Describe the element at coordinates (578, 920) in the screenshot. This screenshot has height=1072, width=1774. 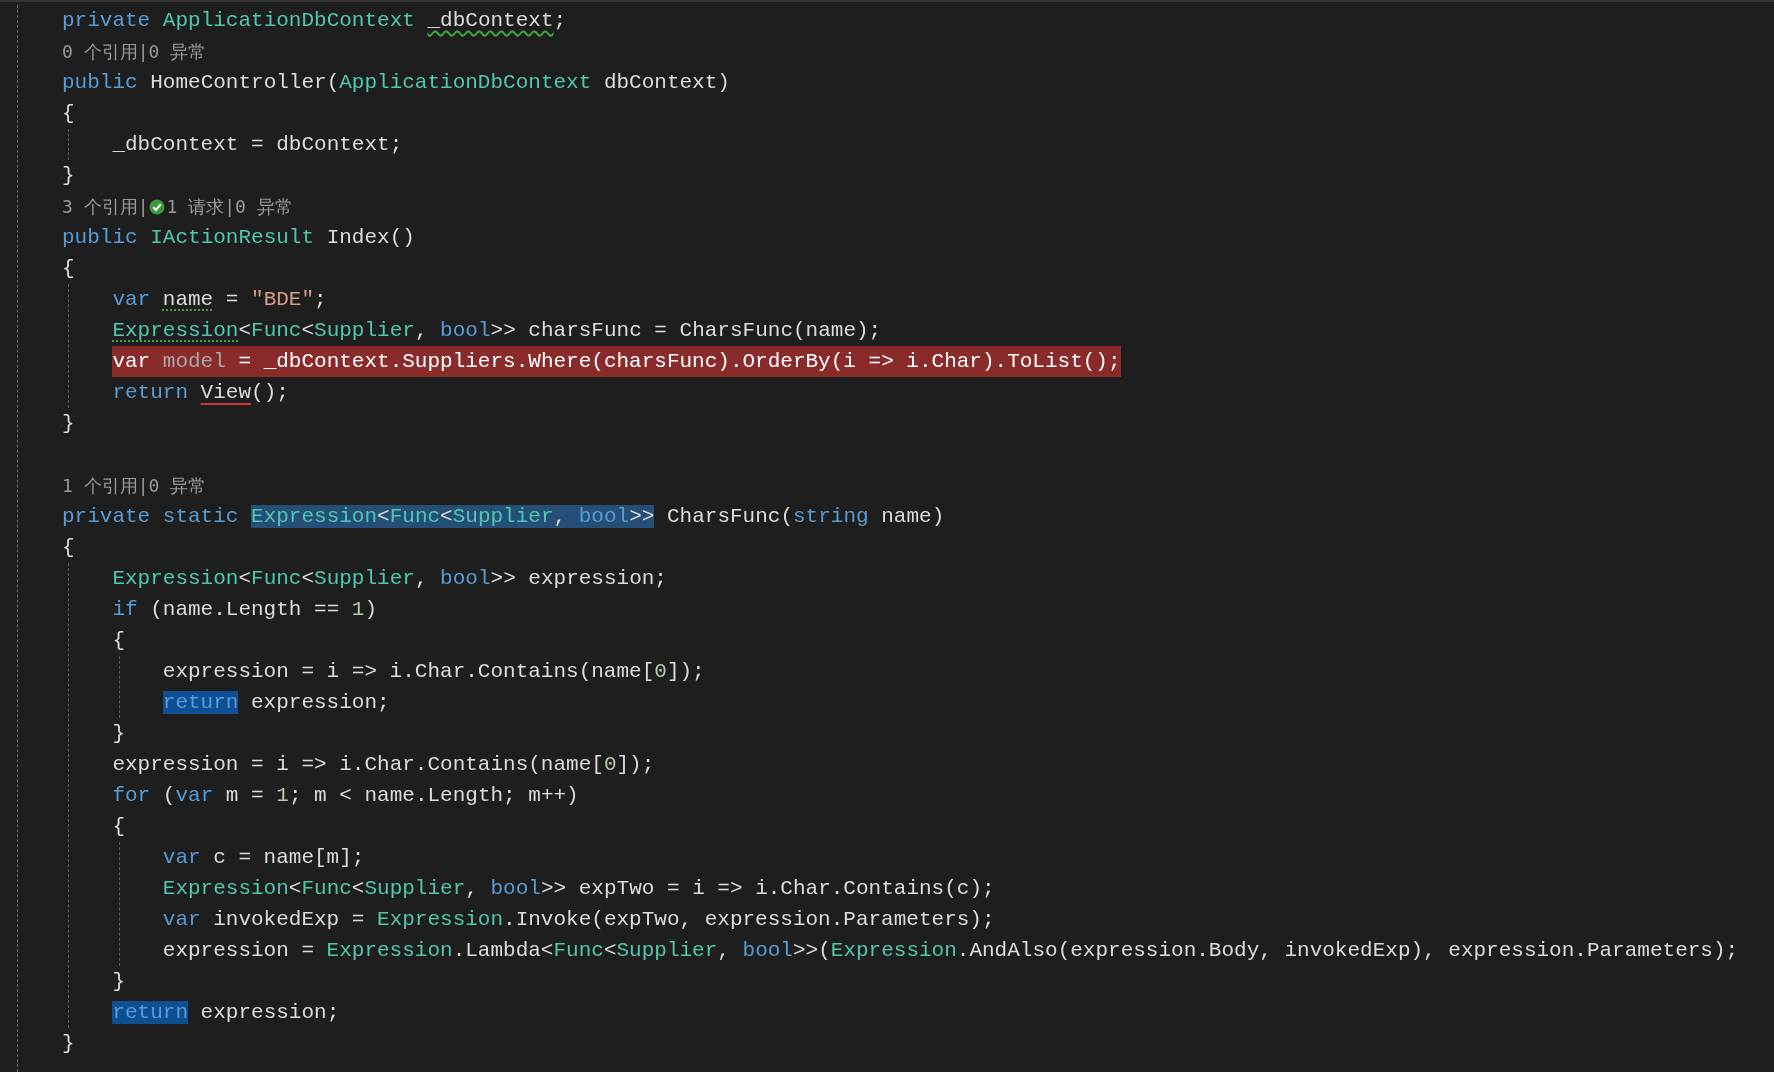
I see `code-line: var invokedExp = Expression.Invoke(expTwo, expression.Parameters);` at that location.